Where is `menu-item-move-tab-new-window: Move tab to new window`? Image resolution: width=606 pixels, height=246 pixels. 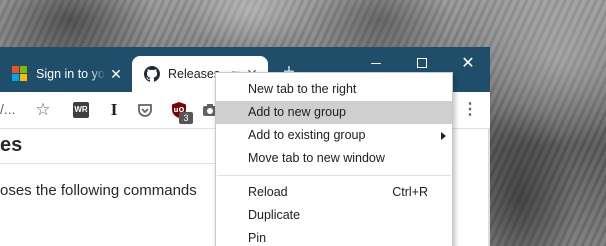
menu-item-move-tab-new-window: Move tab to new window is located at coordinates (334, 158).